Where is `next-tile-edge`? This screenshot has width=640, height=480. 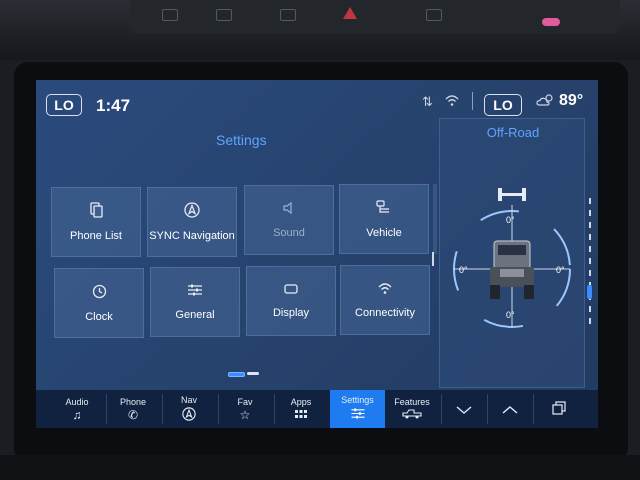
next-tile-edge is located at coordinates (435, 219).